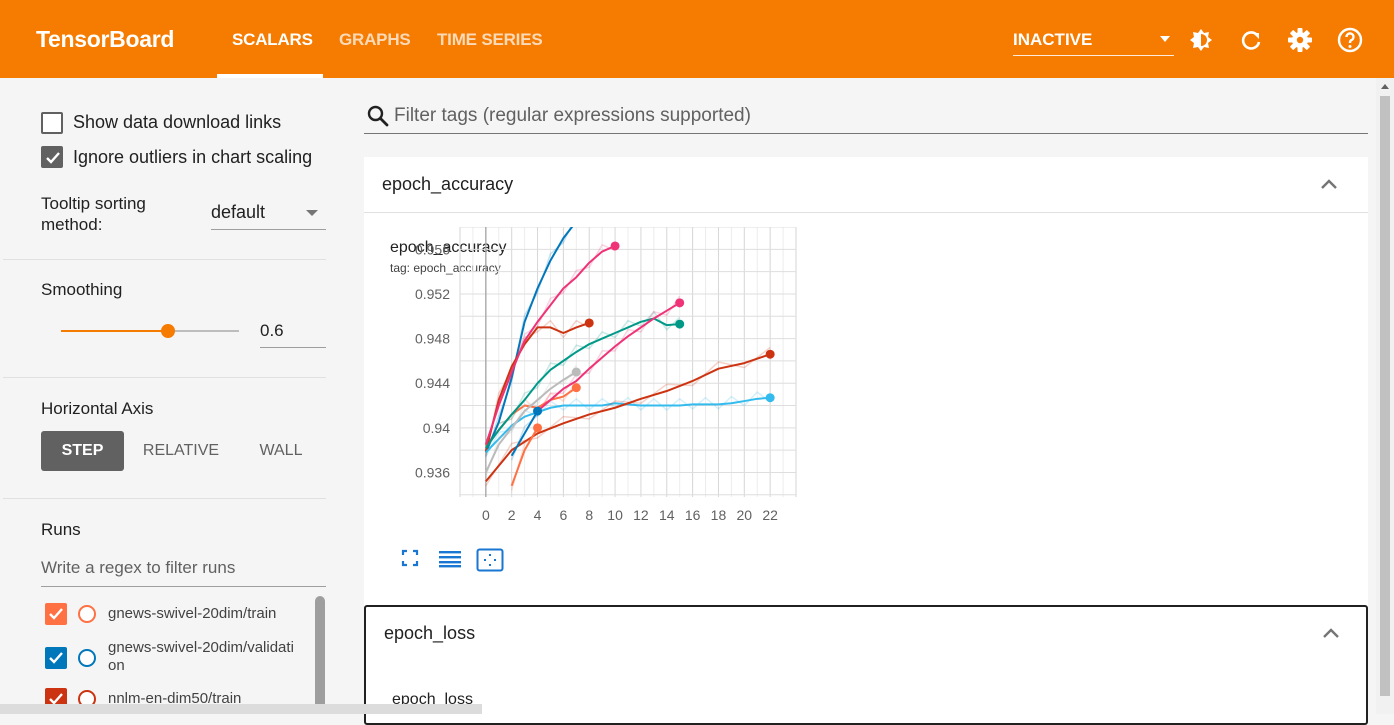  What do you see at coordinates (116, 665) in the screenshot?
I see `run-name-line: on` at bounding box center [116, 665].